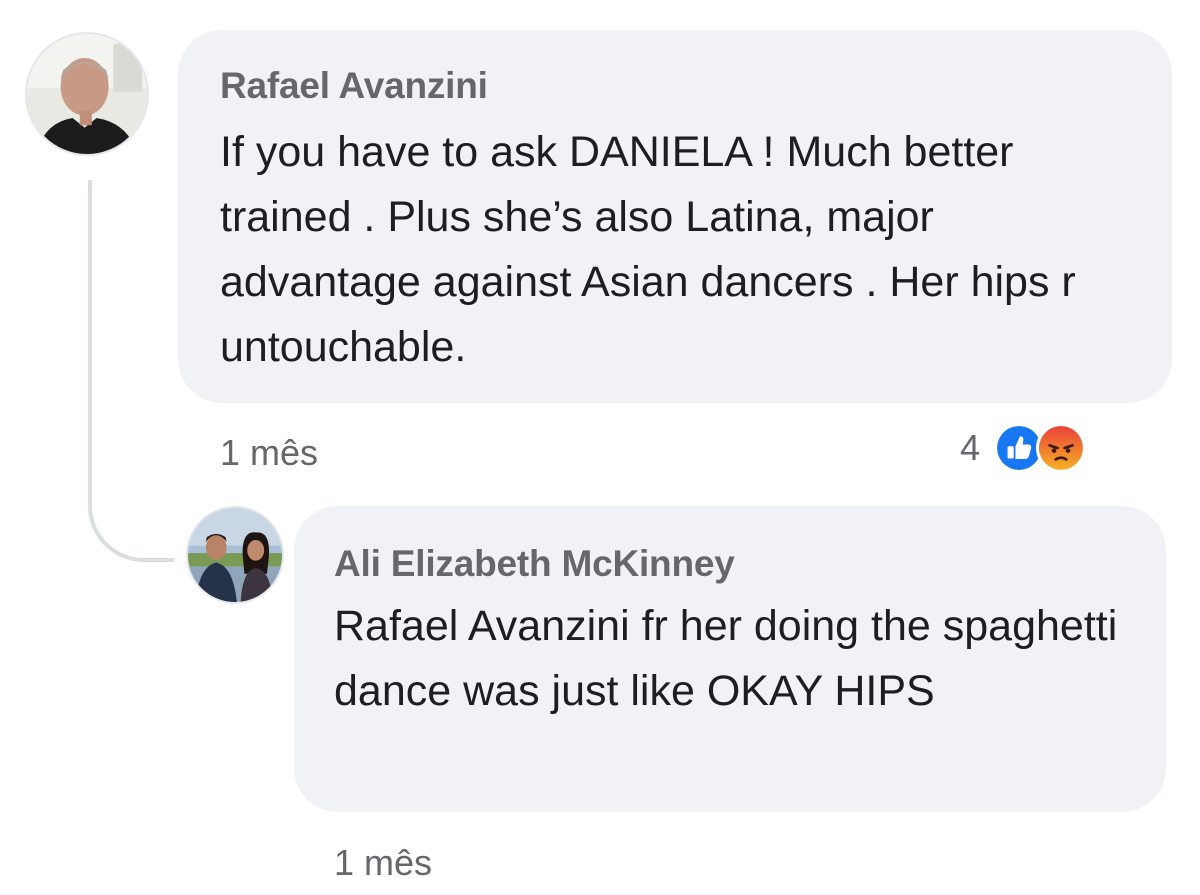 This screenshot has height=895, width=1200. I want to click on angry-icon, so click(1061, 448).